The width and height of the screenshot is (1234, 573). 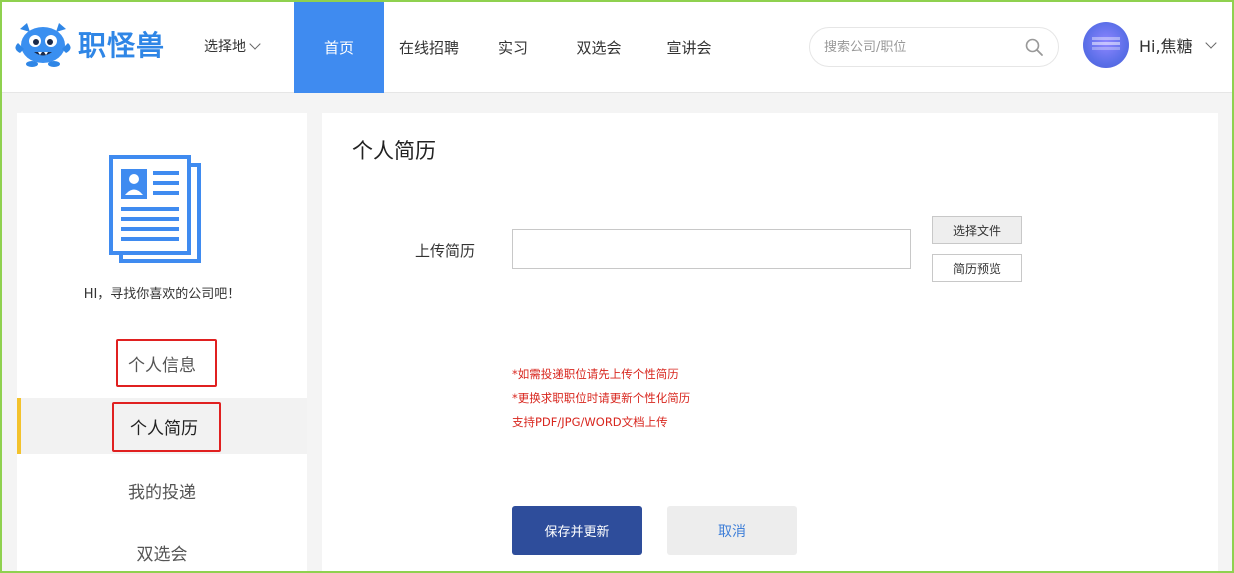 What do you see at coordinates (590, 422) in the screenshot?
I see `note-line: 支持PDF/JPG/WORD文档上传` at bounding box center [590, 422].